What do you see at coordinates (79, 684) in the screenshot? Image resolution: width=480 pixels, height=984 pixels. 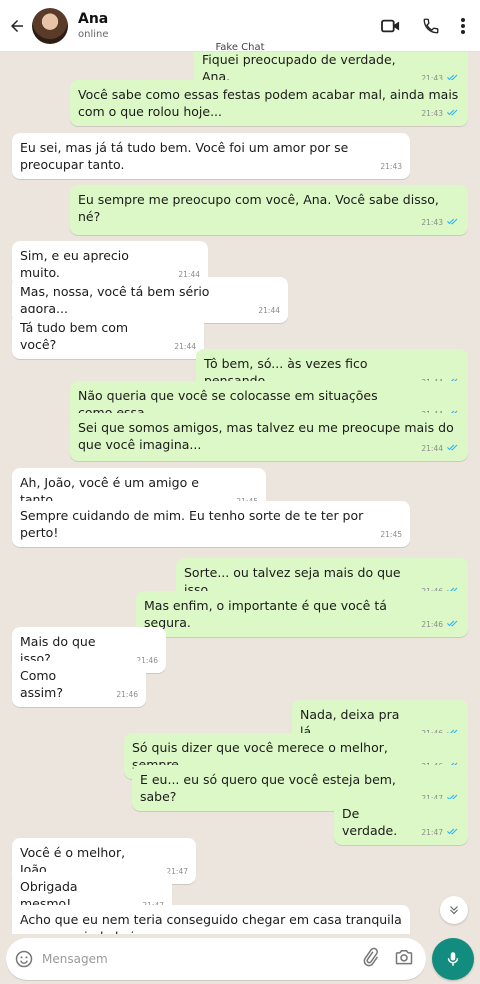 I see `message-incoming: Como assim? 21:46` at bounding box center [79, 684].